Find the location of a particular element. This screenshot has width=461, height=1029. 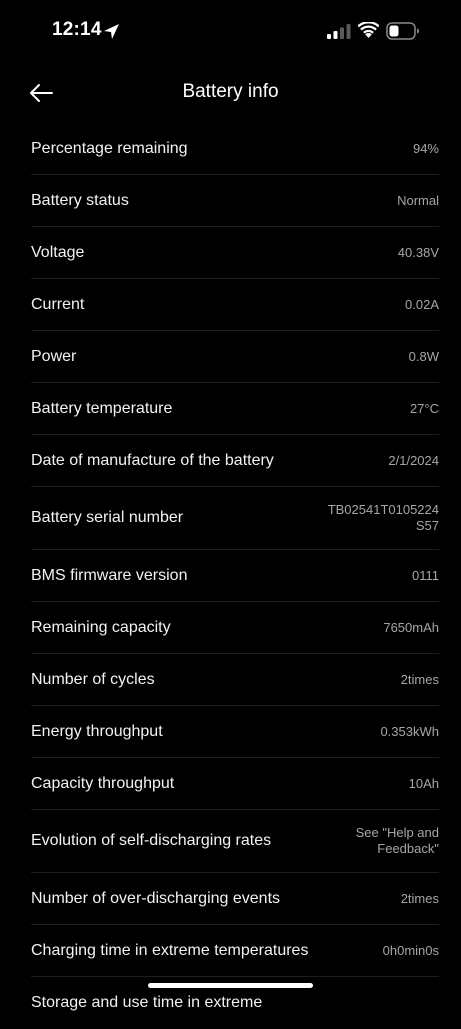

row-label: Battery temperature is located at coordinates (102, 408).